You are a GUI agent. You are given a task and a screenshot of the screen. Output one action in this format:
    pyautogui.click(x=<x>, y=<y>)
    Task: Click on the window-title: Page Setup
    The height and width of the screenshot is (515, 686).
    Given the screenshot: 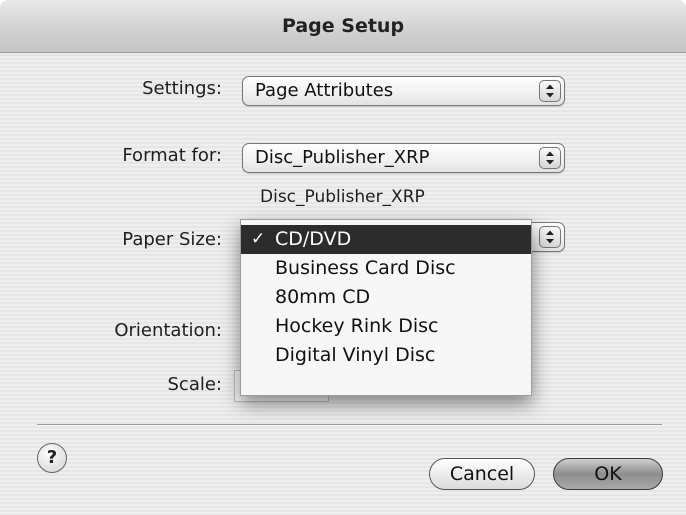 What is the action you would take?
    pyautogui.click(x=343, y=26)
    